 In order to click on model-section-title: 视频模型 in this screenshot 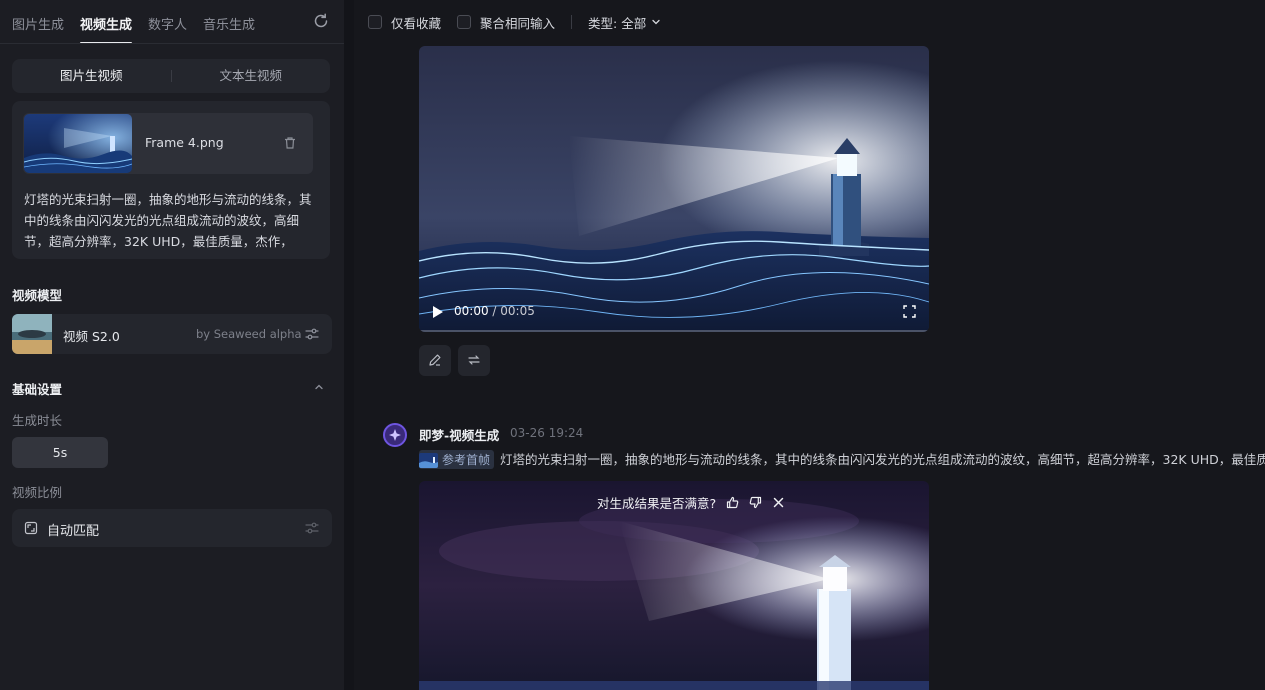, I will do `click(37, 295)`.